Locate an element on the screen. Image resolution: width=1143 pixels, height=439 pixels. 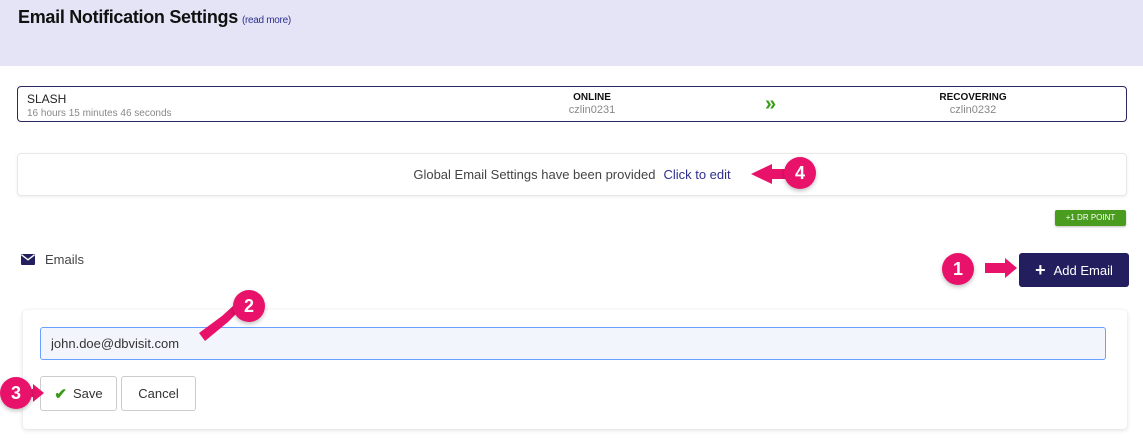
callout-2: 2 is located at coordinates (249, 306).